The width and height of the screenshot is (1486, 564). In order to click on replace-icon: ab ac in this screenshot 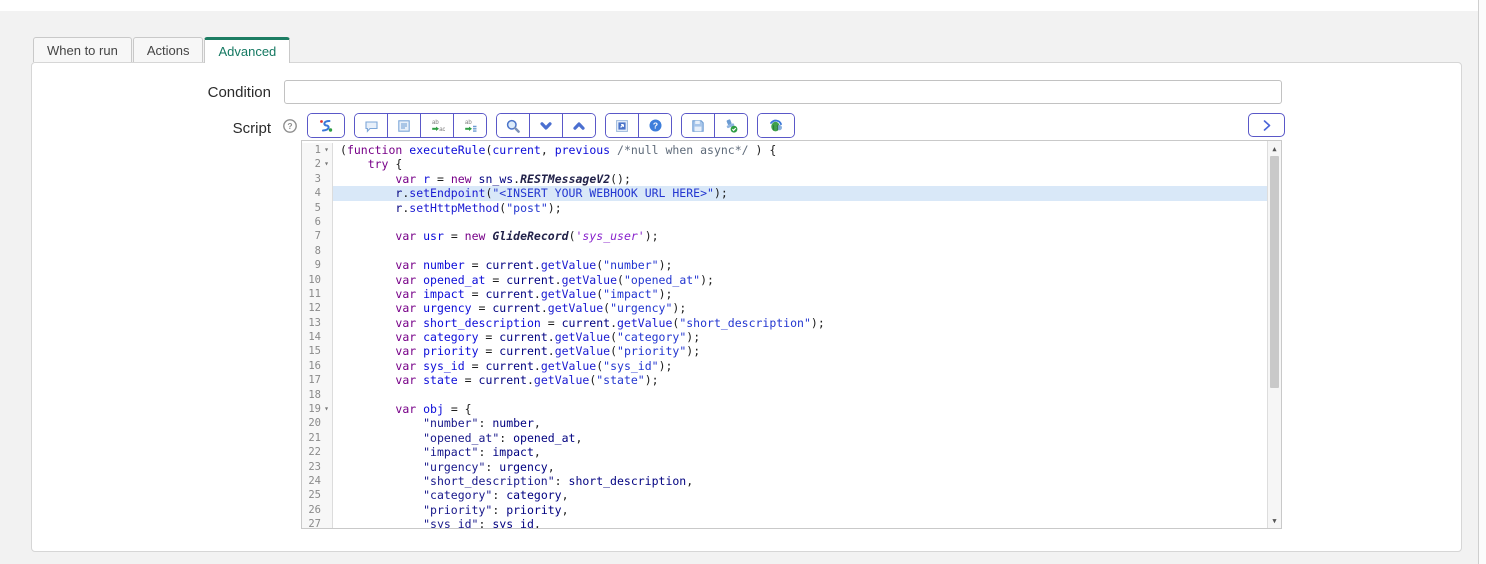, I will do `click(438, 126)`.